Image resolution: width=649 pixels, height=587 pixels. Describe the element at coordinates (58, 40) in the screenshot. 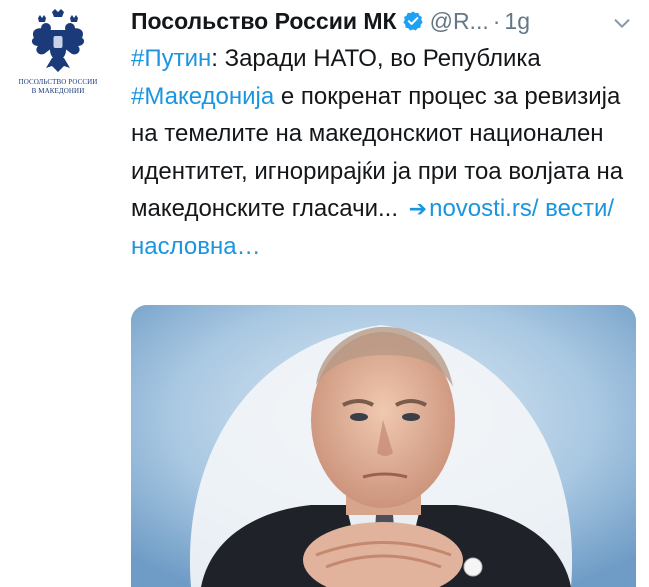

I see `double-headed-eagle-emblem-icon` at that location.